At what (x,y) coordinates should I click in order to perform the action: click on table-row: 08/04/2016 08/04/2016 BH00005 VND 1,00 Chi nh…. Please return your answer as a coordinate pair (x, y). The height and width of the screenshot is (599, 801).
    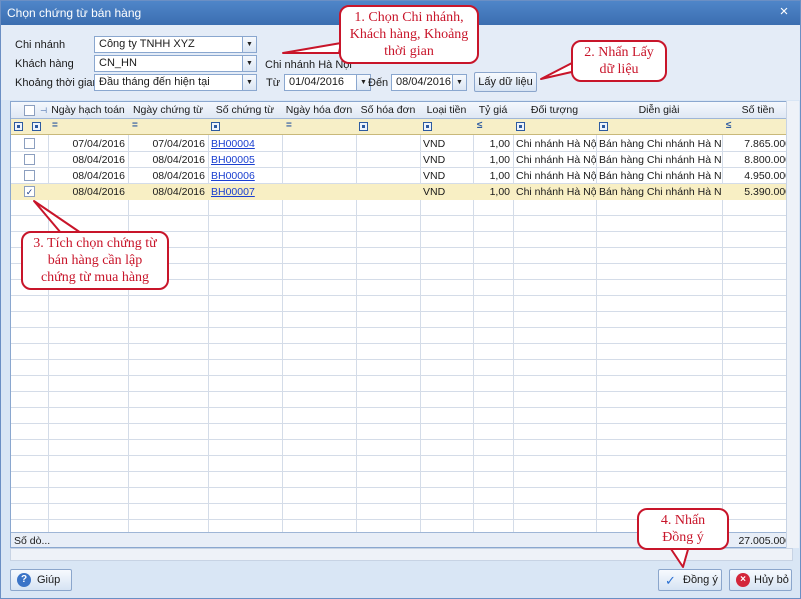
    Looking at the image, I should click on (401, 160).